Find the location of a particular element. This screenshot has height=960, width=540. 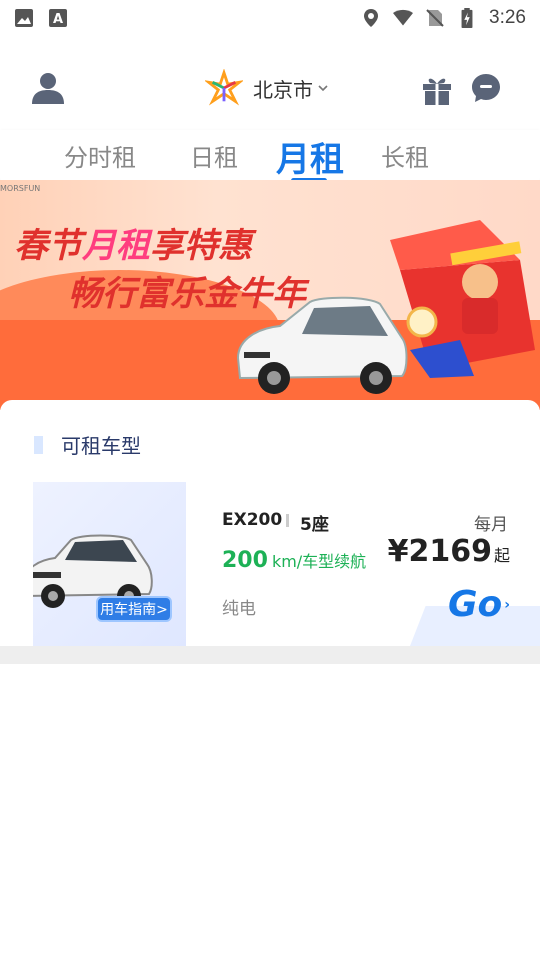

banner-headline: 春节月租享特惠 is located at coordinates (133, 242).